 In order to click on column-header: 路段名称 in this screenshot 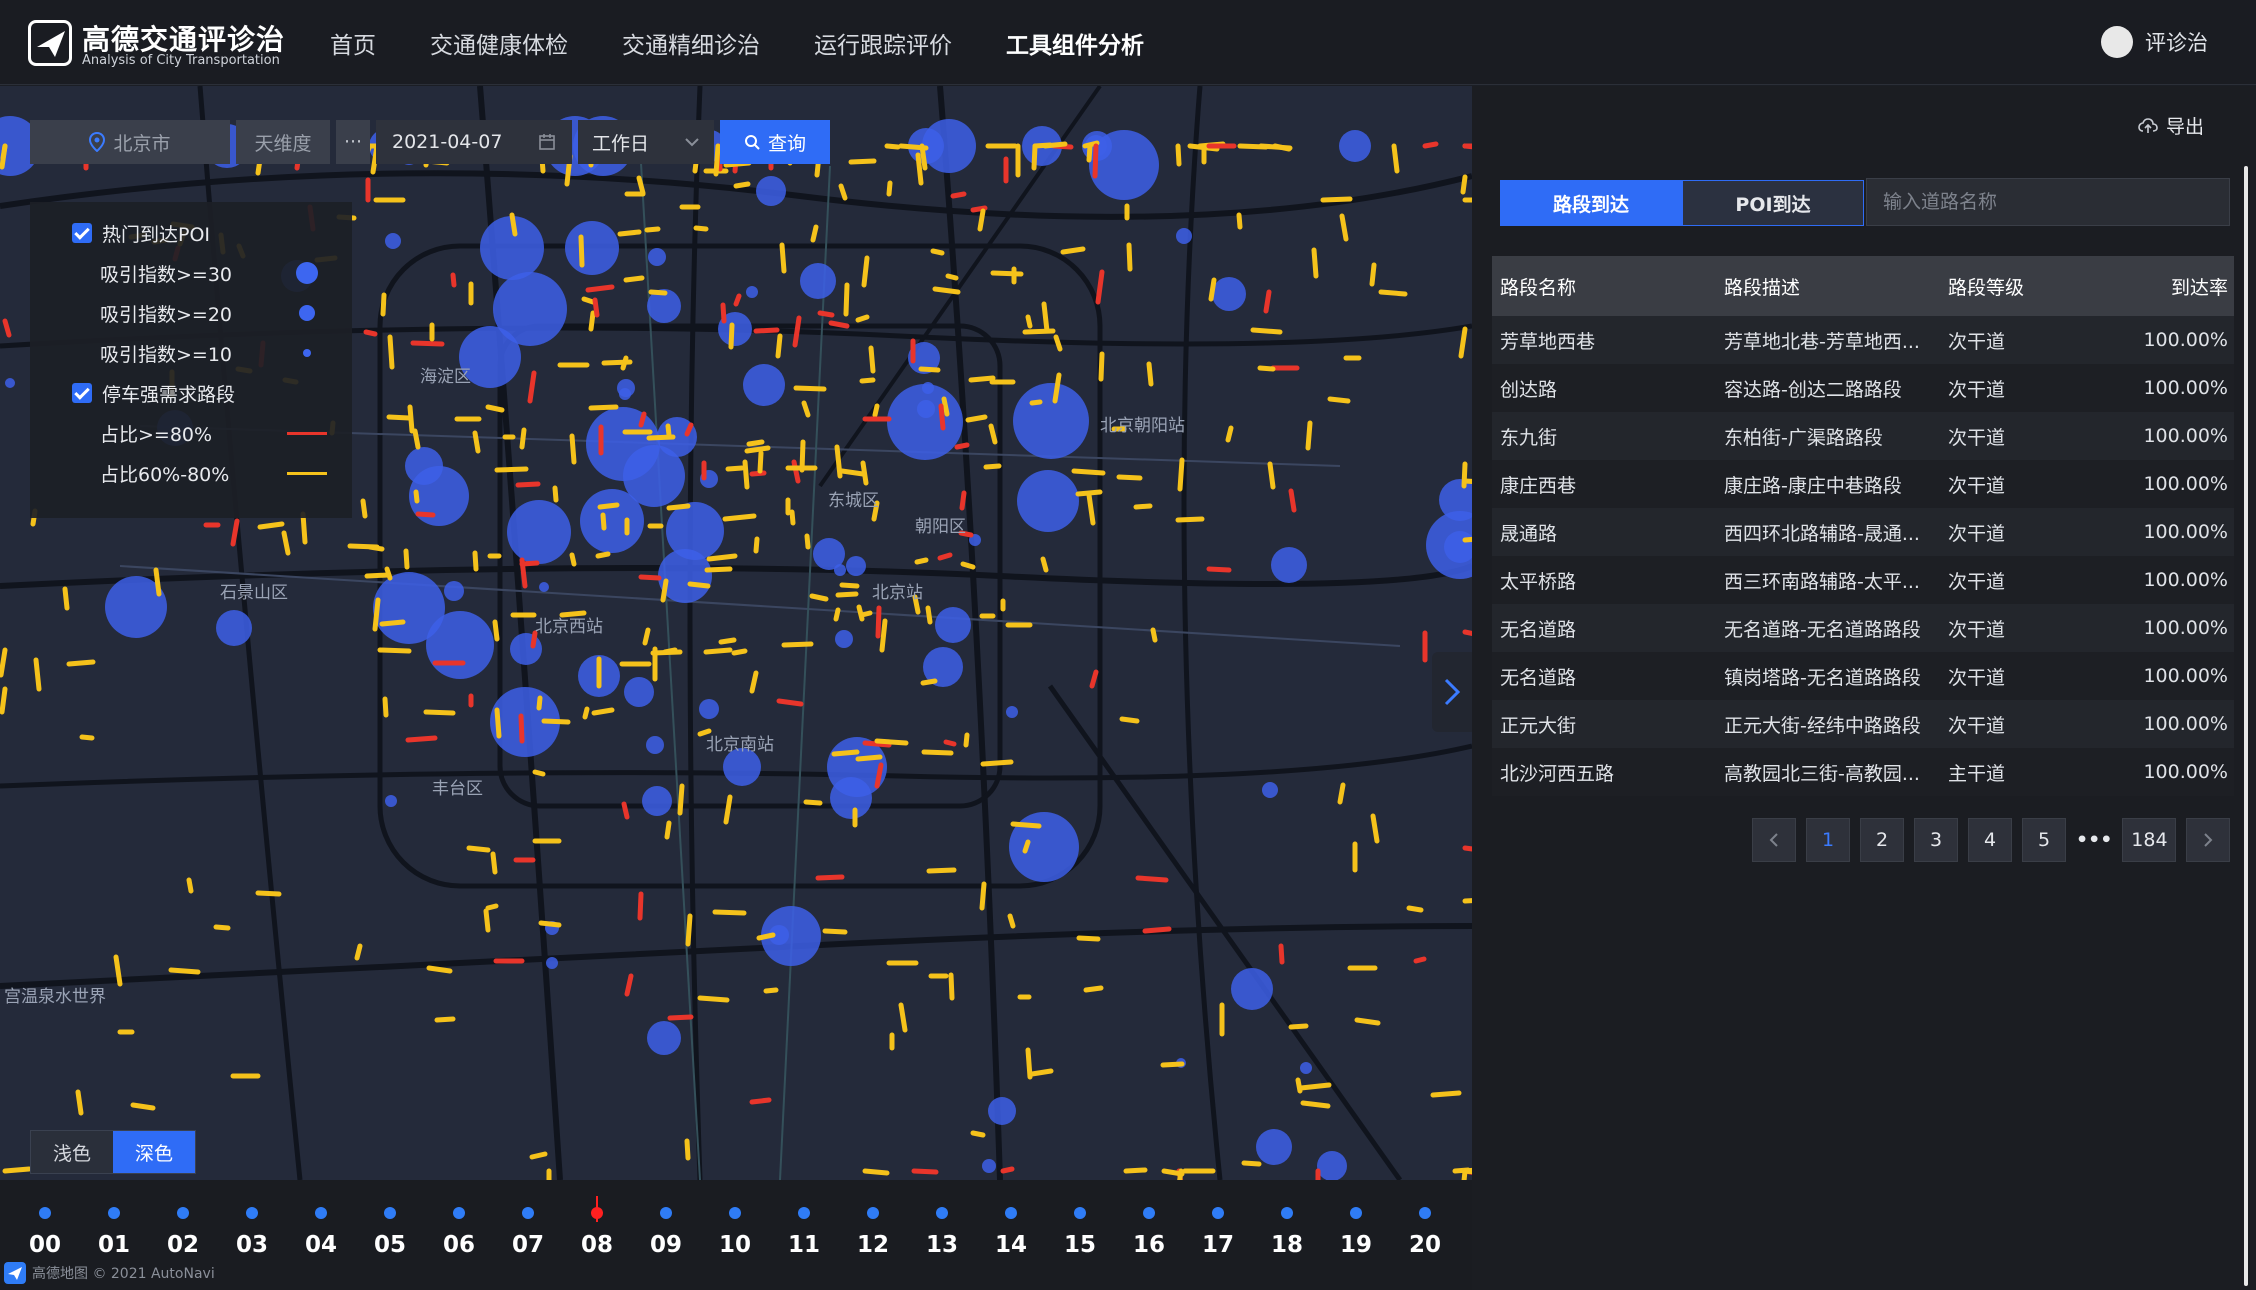, I will do `click(1604, 286)`.